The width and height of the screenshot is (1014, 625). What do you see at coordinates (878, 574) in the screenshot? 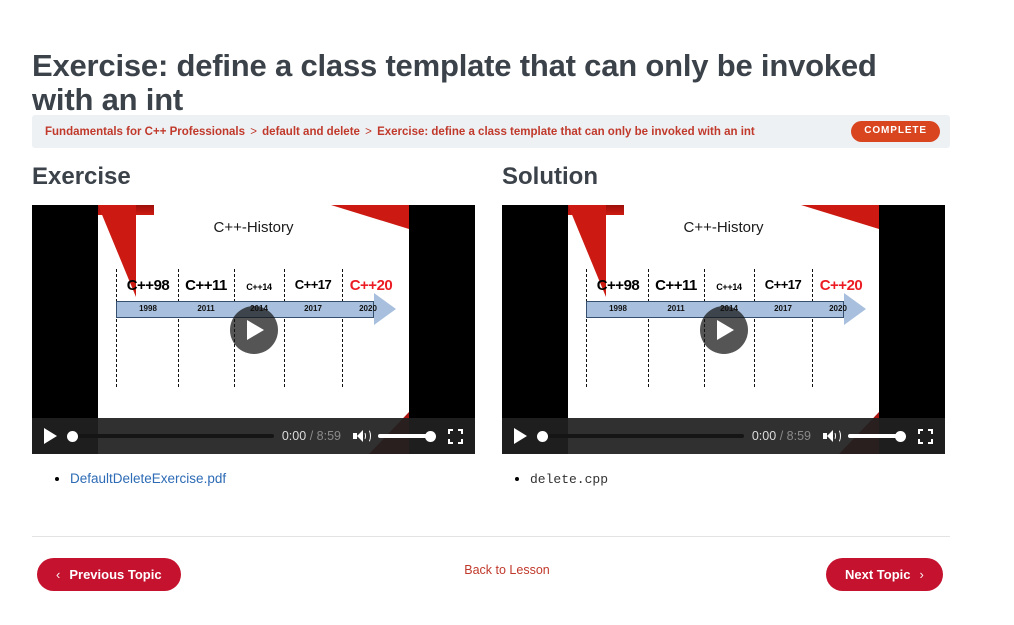
I see `next-topic-label: Next Topic` at bounding box center [878, 574].